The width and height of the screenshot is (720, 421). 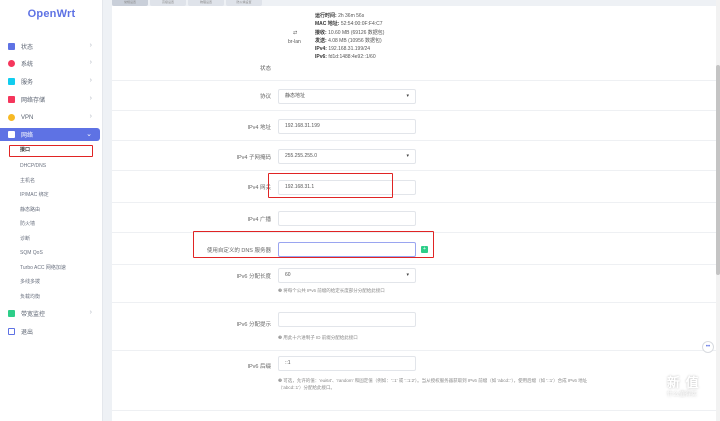 I want to click on bandwidth-icon, so click(x=11, y=313).